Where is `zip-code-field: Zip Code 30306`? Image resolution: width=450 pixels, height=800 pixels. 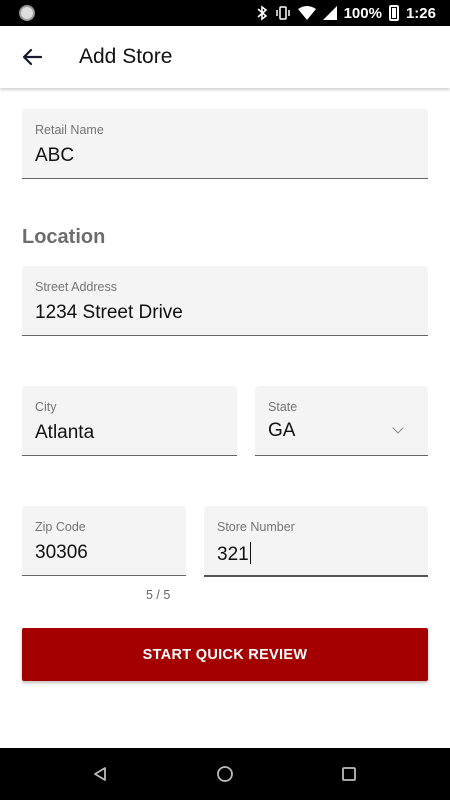 zip-code-field: Zip Code 30306 is located at coordinates (104, 541).